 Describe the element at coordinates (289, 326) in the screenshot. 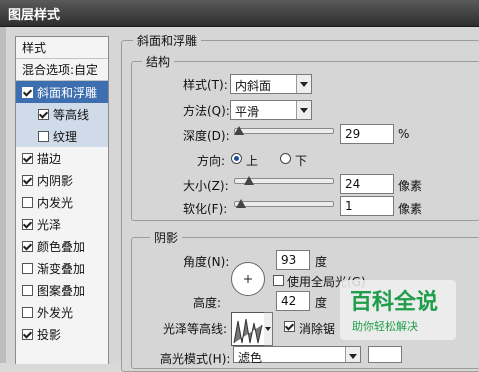

I see `antialias-checkbox` at that location.